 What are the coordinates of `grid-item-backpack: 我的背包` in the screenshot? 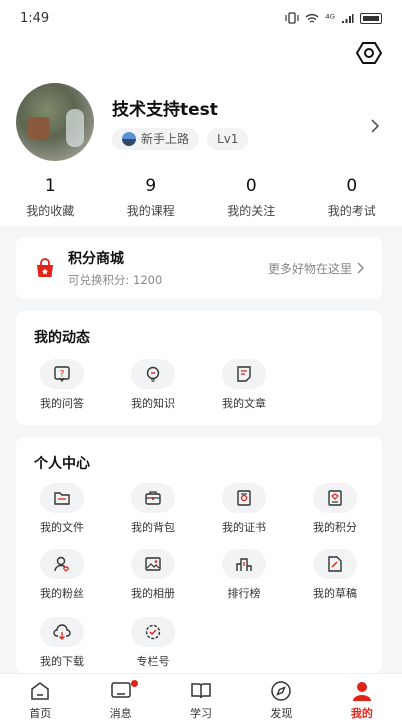 It's located at (153, 509).